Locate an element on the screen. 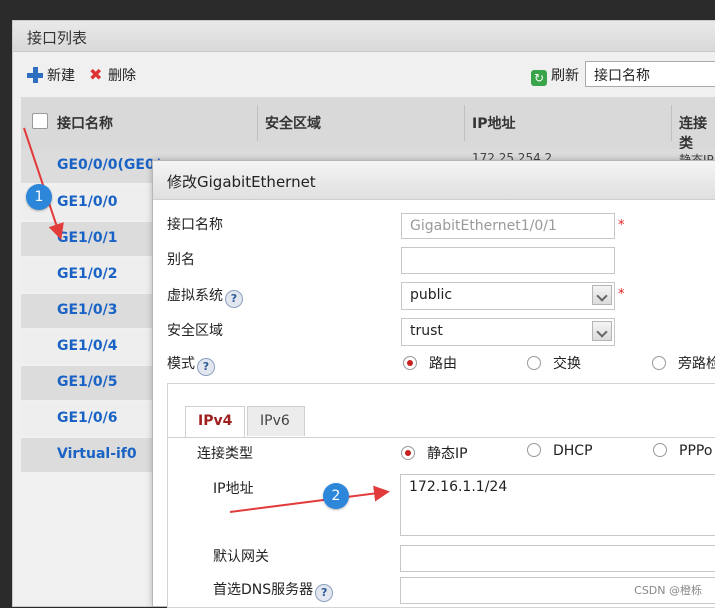  annotation-badge-2: 2 is located at coordinates (336, 496).